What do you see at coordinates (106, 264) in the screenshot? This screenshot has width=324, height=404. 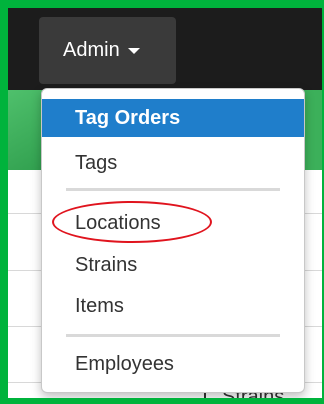 I see `menu-item-label: Strains` at bounding box center [106, 264].